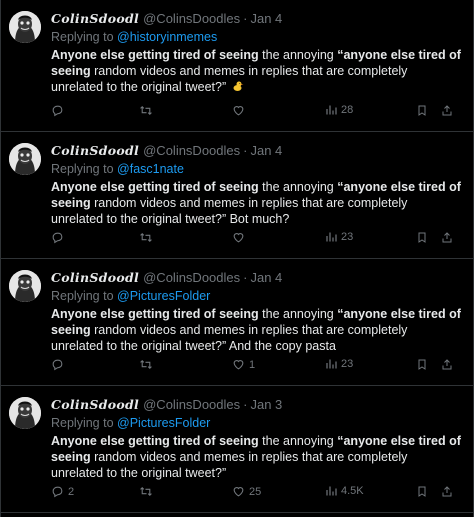 The height and width of the screenshot is (517, 474). Describe the element at coordinates (246, 491) in the screenshot. I see `like-button: 25` at that location.